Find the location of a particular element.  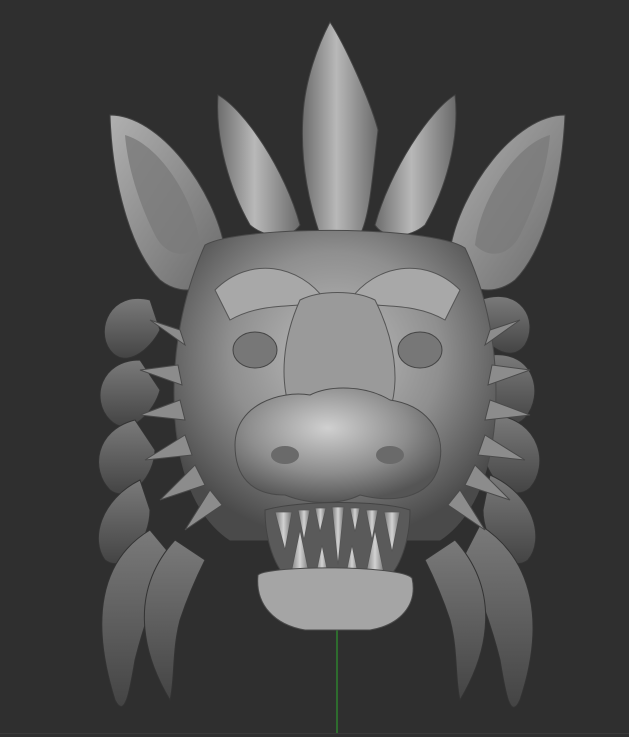

eye-left is located at coordinates (255, 350).